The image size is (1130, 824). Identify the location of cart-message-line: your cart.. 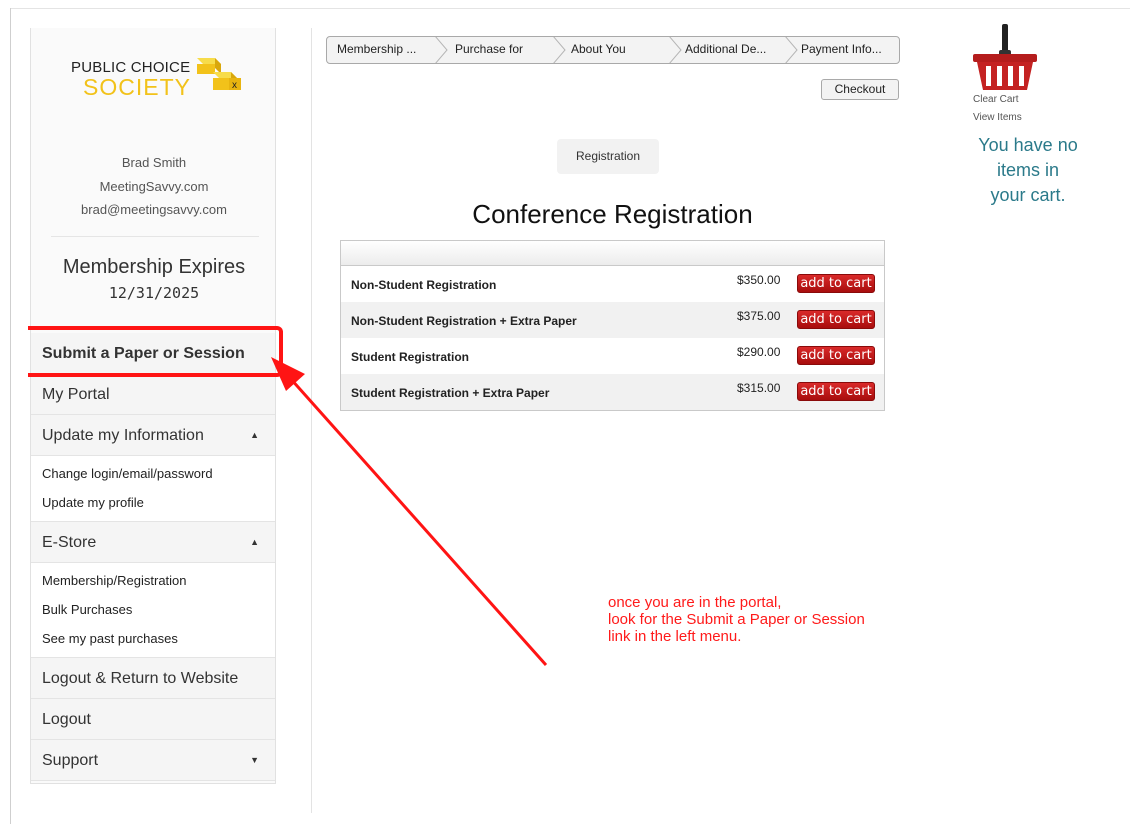
(1028, 195).